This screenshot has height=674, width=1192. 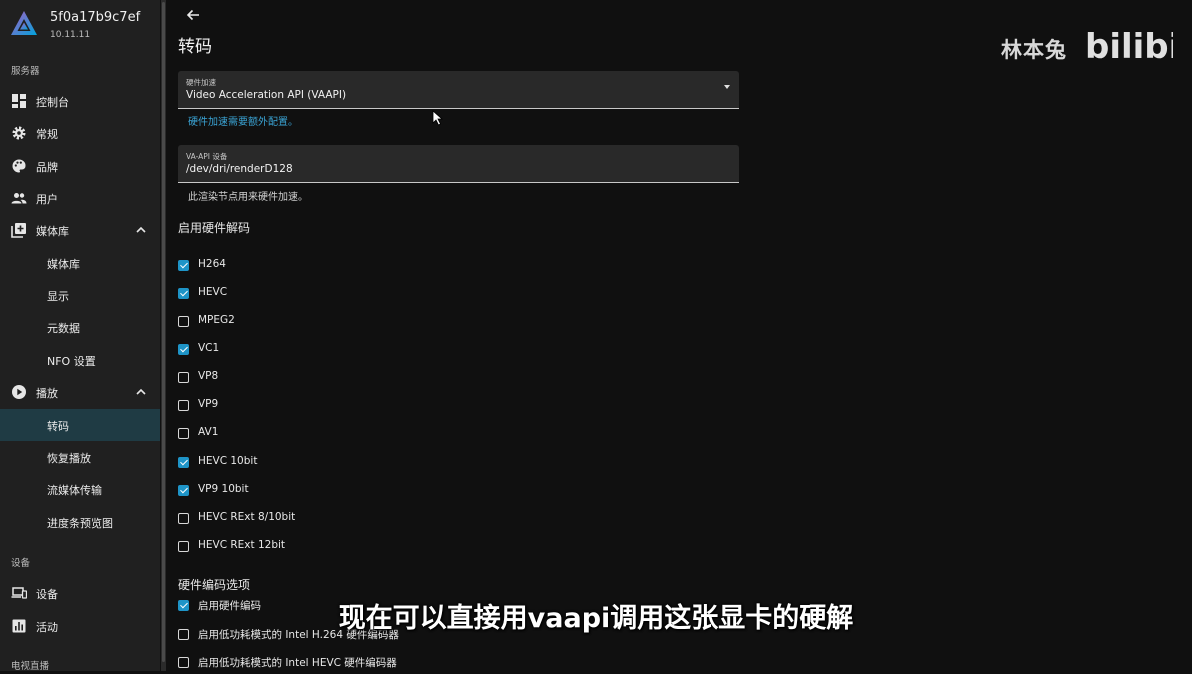 I want to click on decode-codec-hevc-rext-12bit: HEVC RExt 12bit, so click(x=438, y=548).